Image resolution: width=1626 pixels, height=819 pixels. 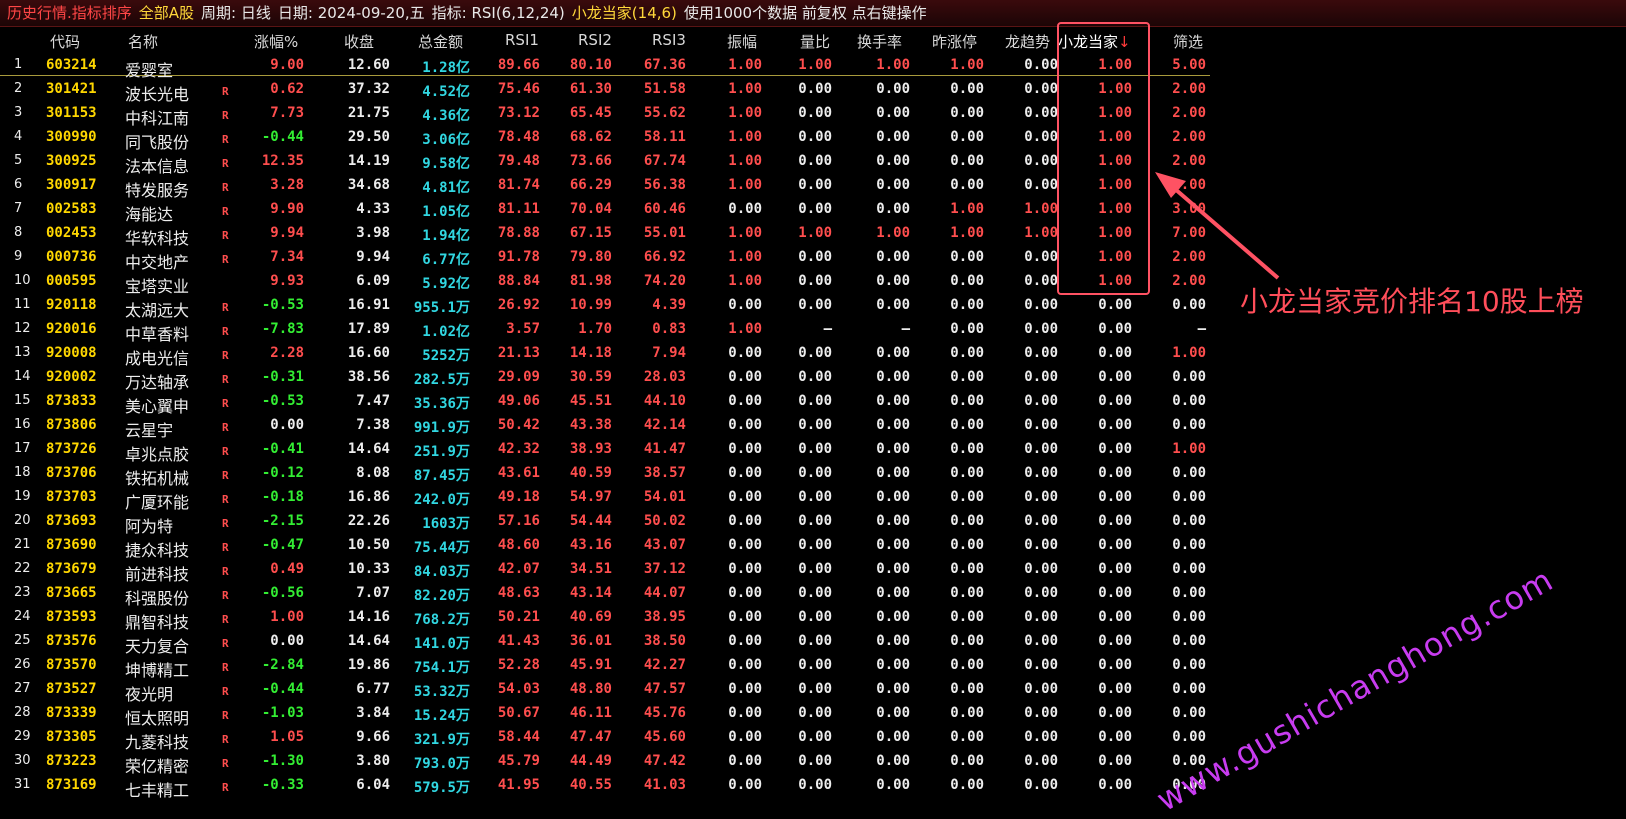 What do you see at coordinates (1412, 301) in the screenshot?
I see `annotation-text: 小龙当家竞价排名10股上榜` at bounding box center [1412, 301].